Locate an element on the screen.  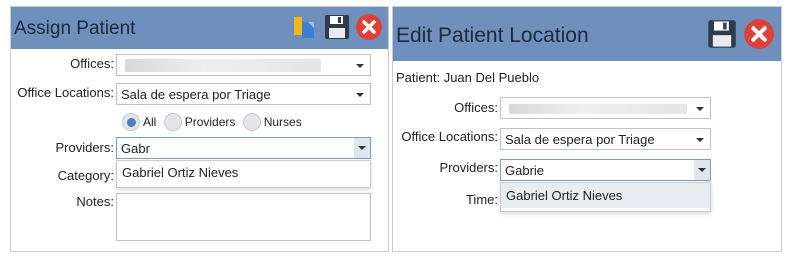
provider-filter-radios: All Providers Nurses is located at coordinates (214, 122).